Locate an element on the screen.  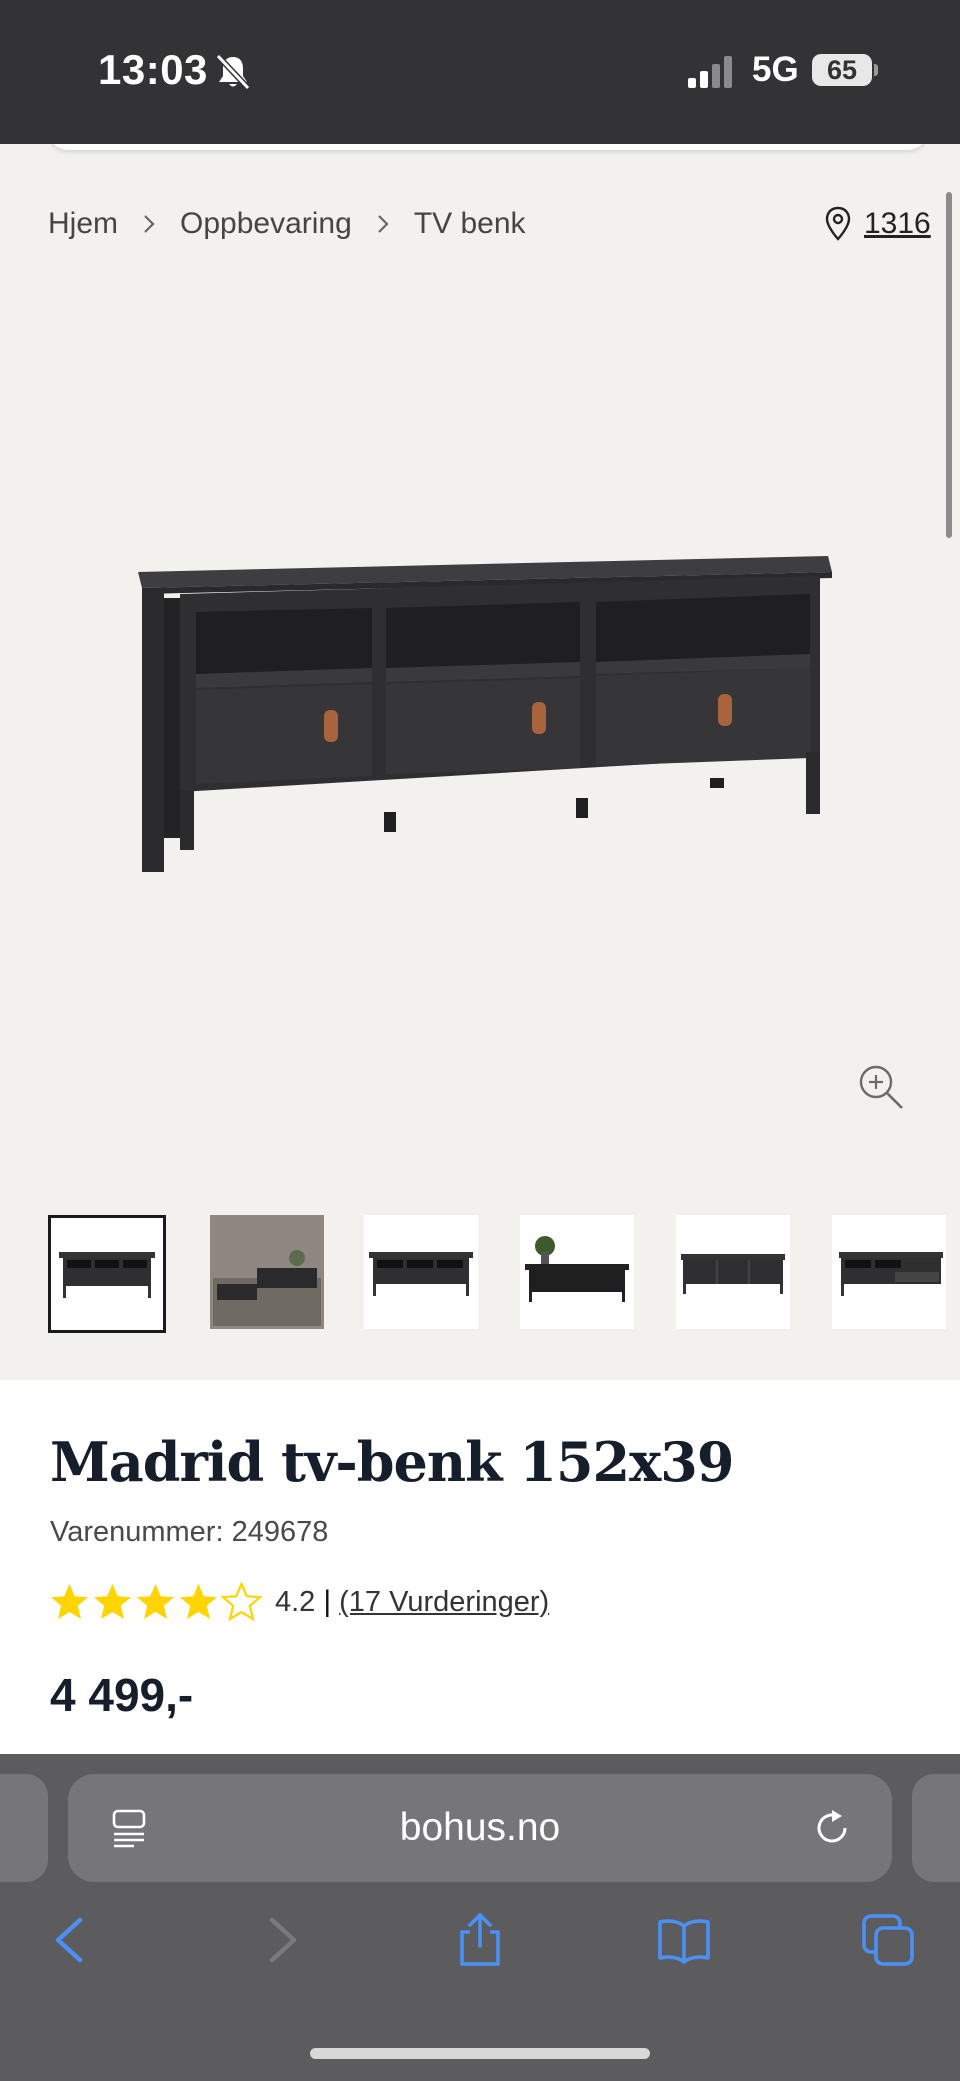
rating-value: 4.2 is located at coordinates (295, 1601).